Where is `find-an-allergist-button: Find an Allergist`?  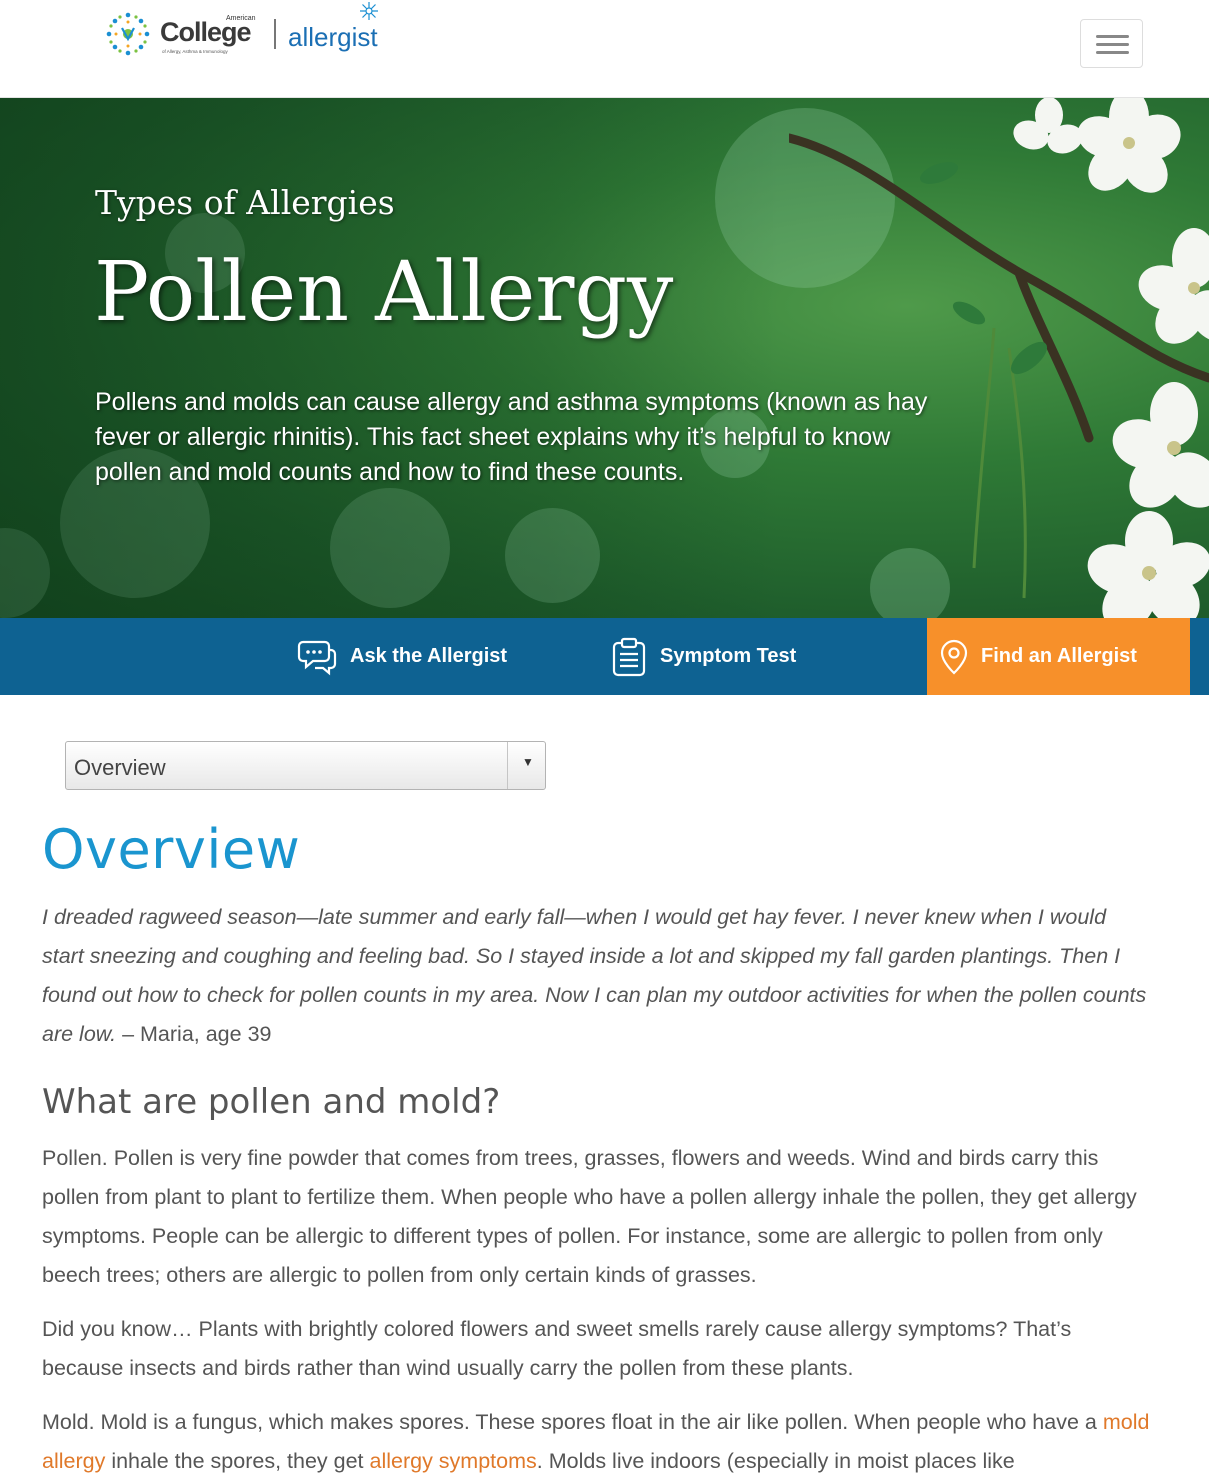
find-an-allergist-button: Find an Allergist is located at coordinates (1058, 656).